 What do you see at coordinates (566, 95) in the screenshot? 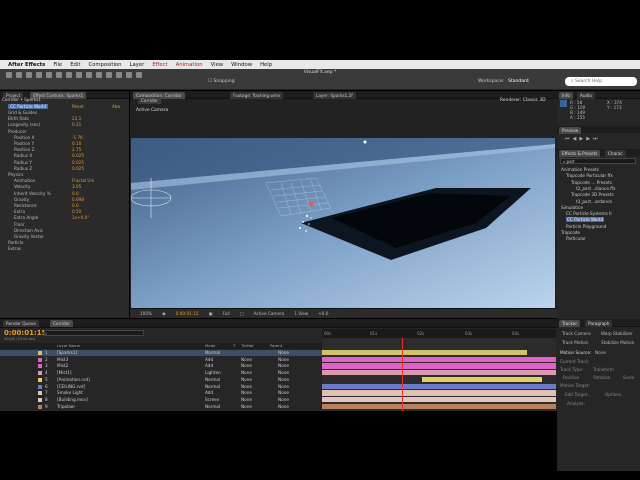
I see `tab-info: Info` at bounding box center [566, 95].